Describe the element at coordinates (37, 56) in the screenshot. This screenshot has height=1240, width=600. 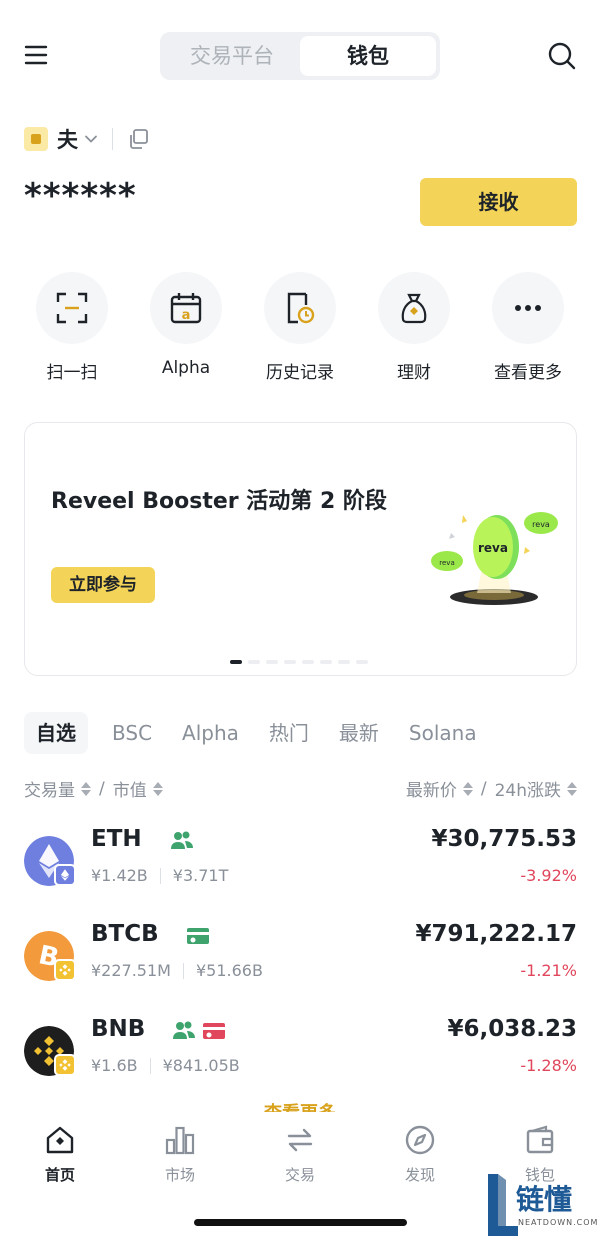
I see `menu-icon` at that location.